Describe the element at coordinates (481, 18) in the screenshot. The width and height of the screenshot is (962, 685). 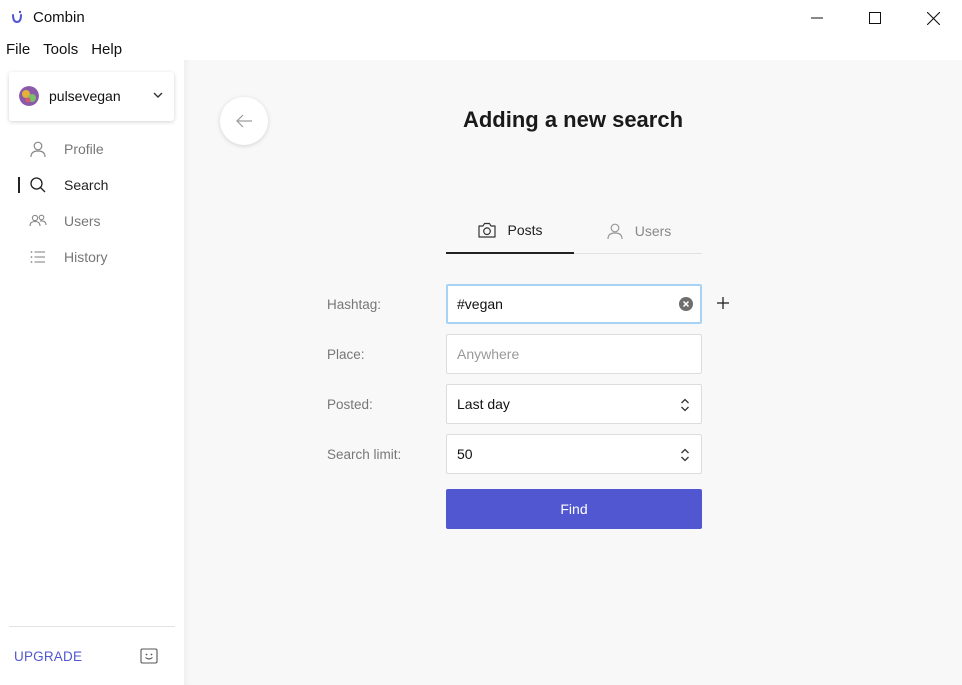
I see `title-bar: Combin` at that location.